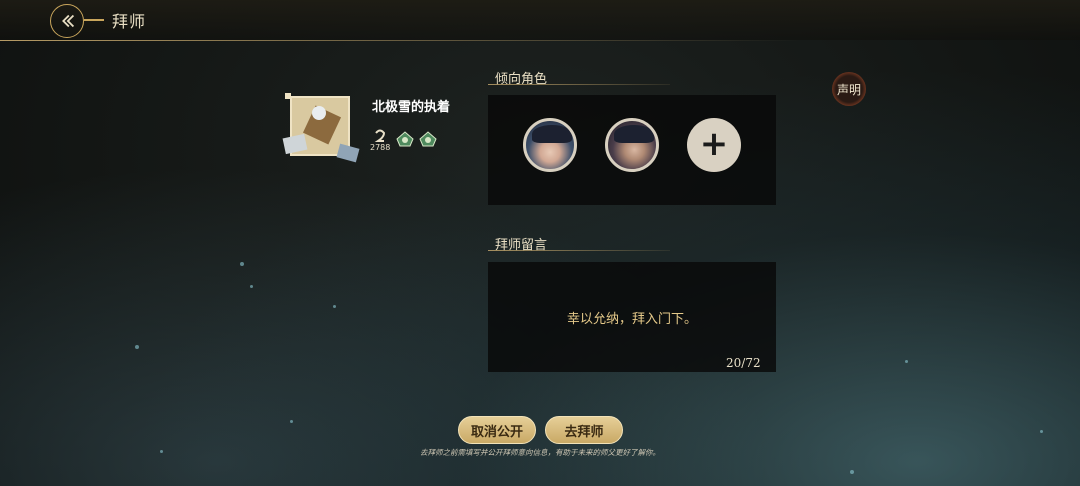  I want to click on back-arrow-icon, so click(68, 21).